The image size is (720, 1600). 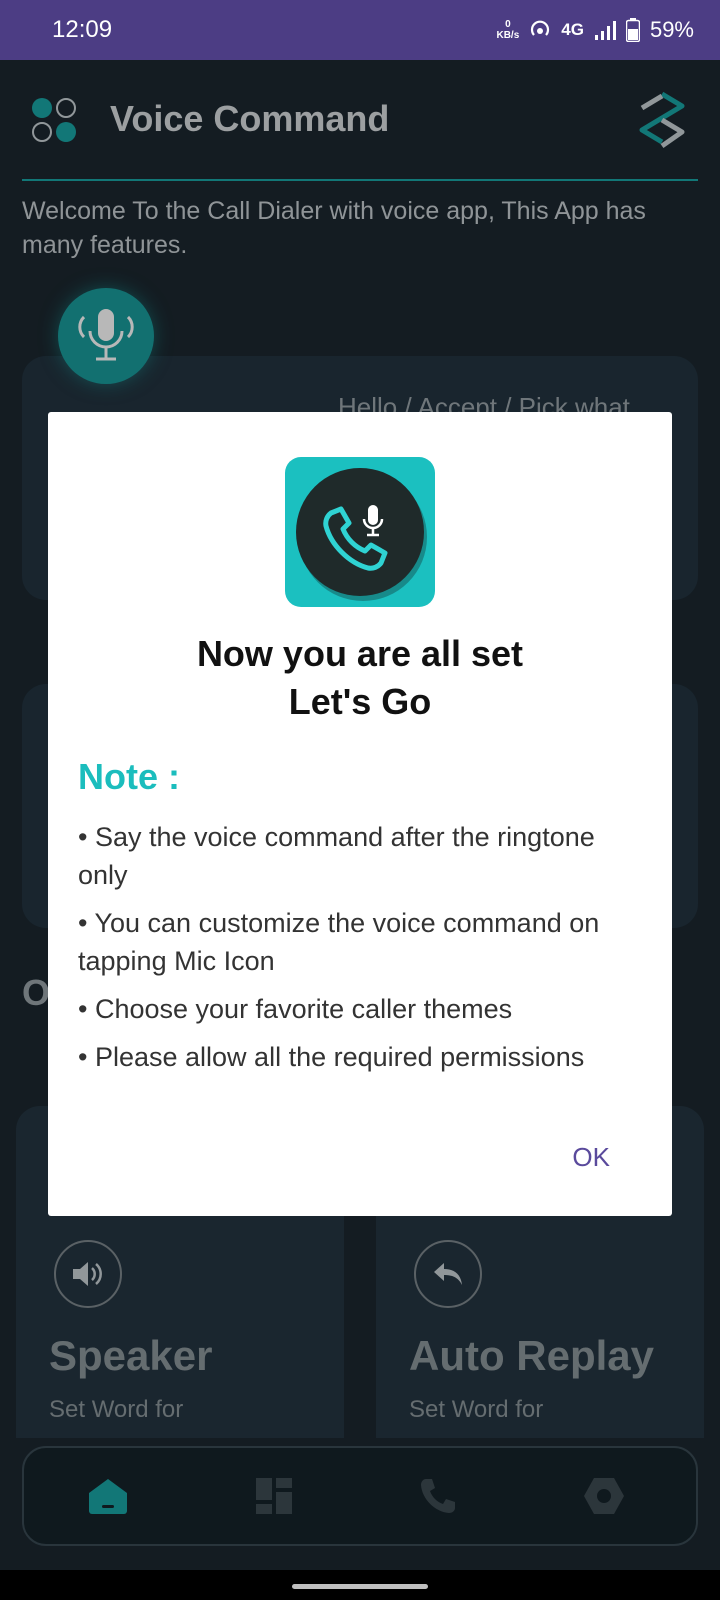 I want to click on network-type: 4G, so click(x=572, y=29).